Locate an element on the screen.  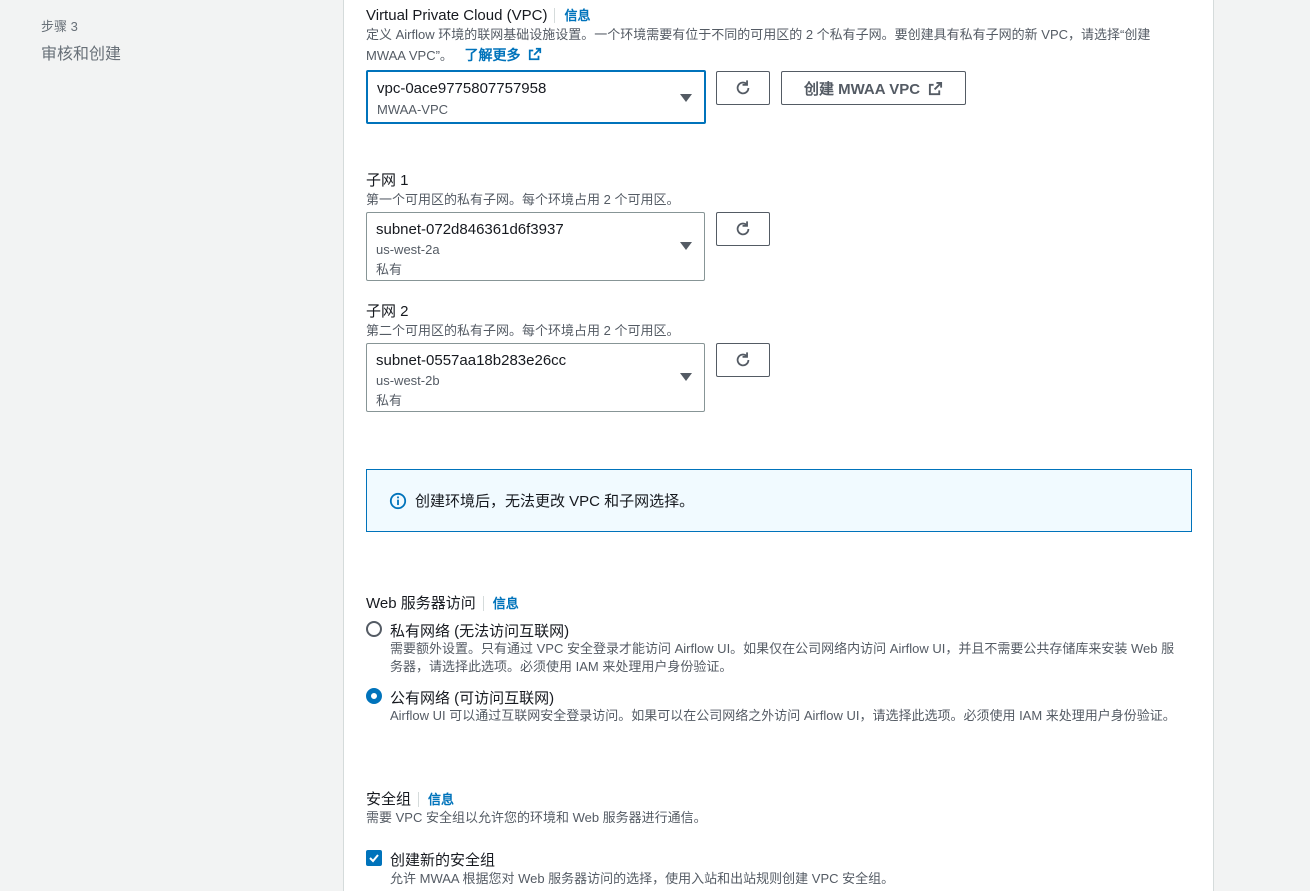
security-group-info-link: 信息 is located at coordinates (436, 799).